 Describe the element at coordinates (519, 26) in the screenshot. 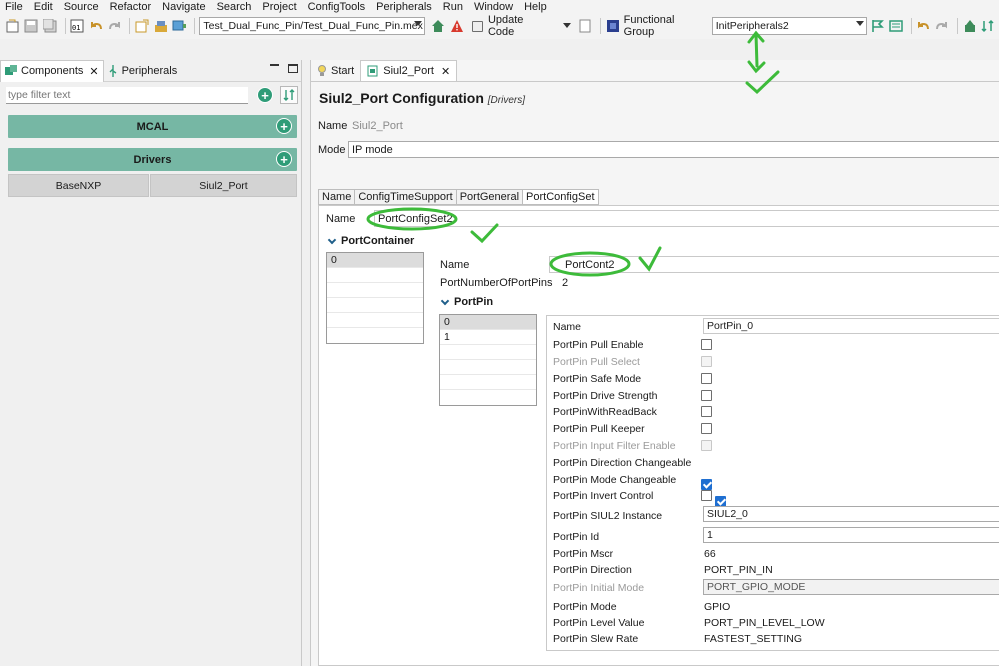

I see `update-code-label: Update Code` at that location.